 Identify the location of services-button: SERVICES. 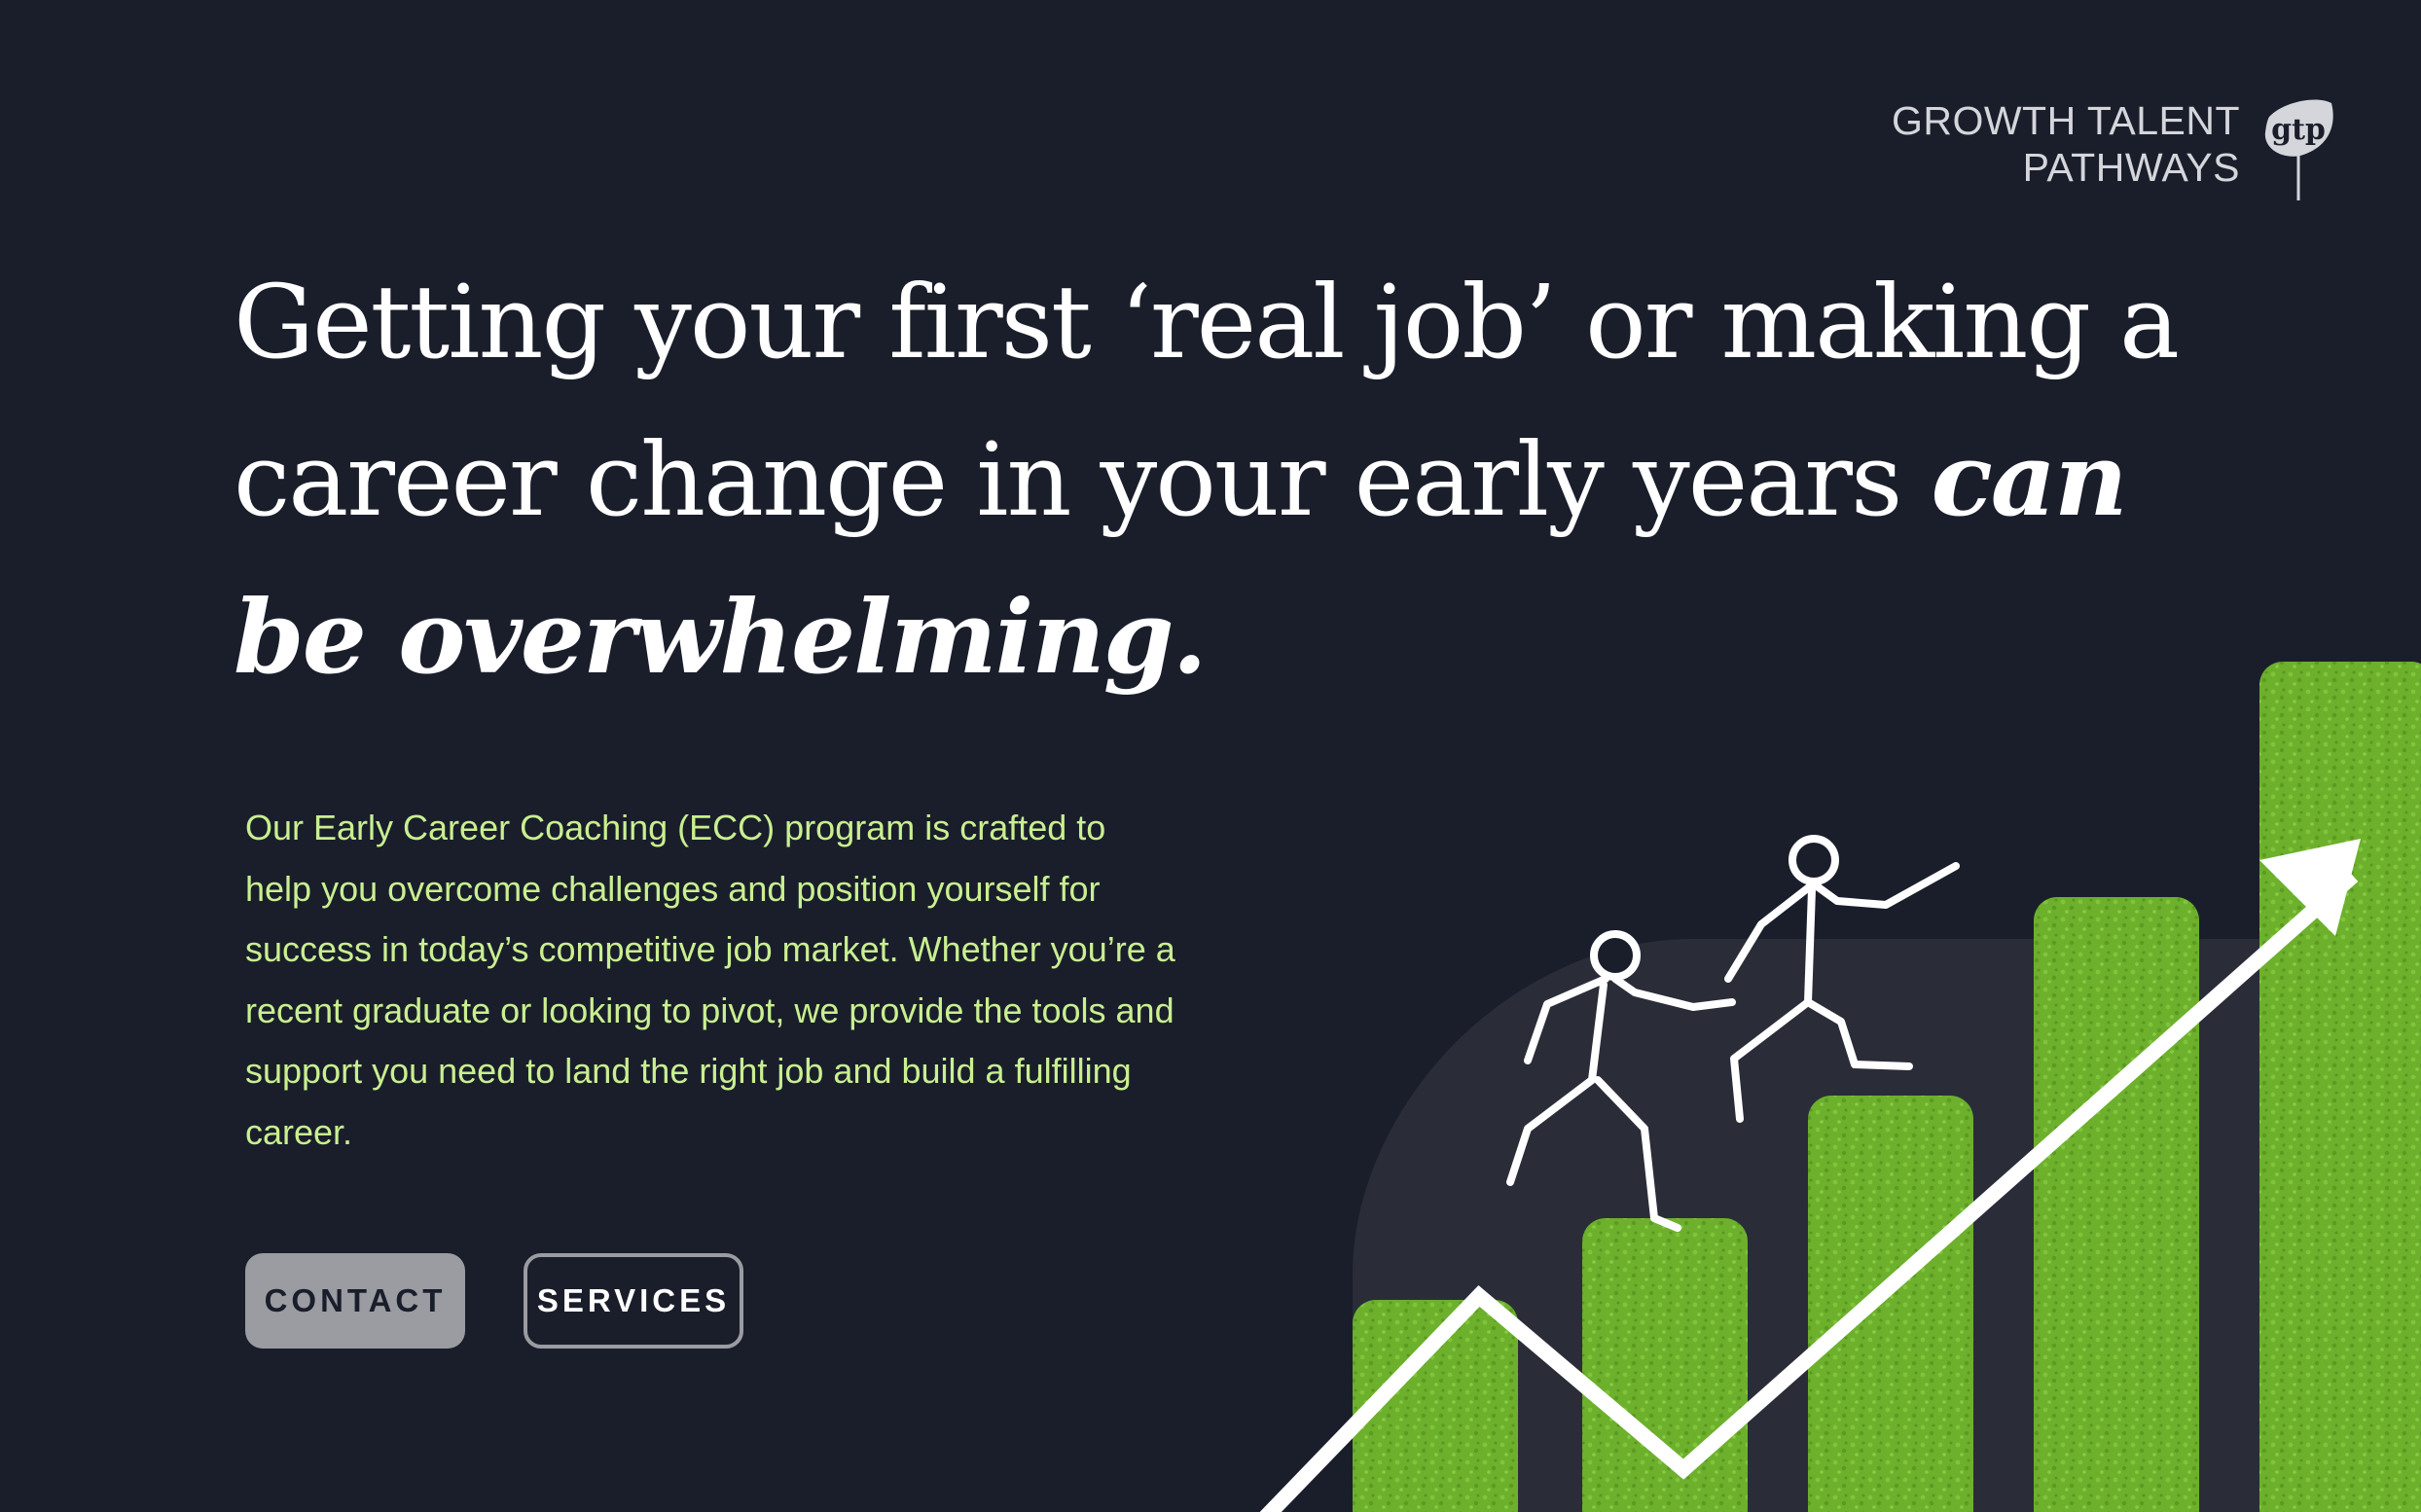
(633, 1301).